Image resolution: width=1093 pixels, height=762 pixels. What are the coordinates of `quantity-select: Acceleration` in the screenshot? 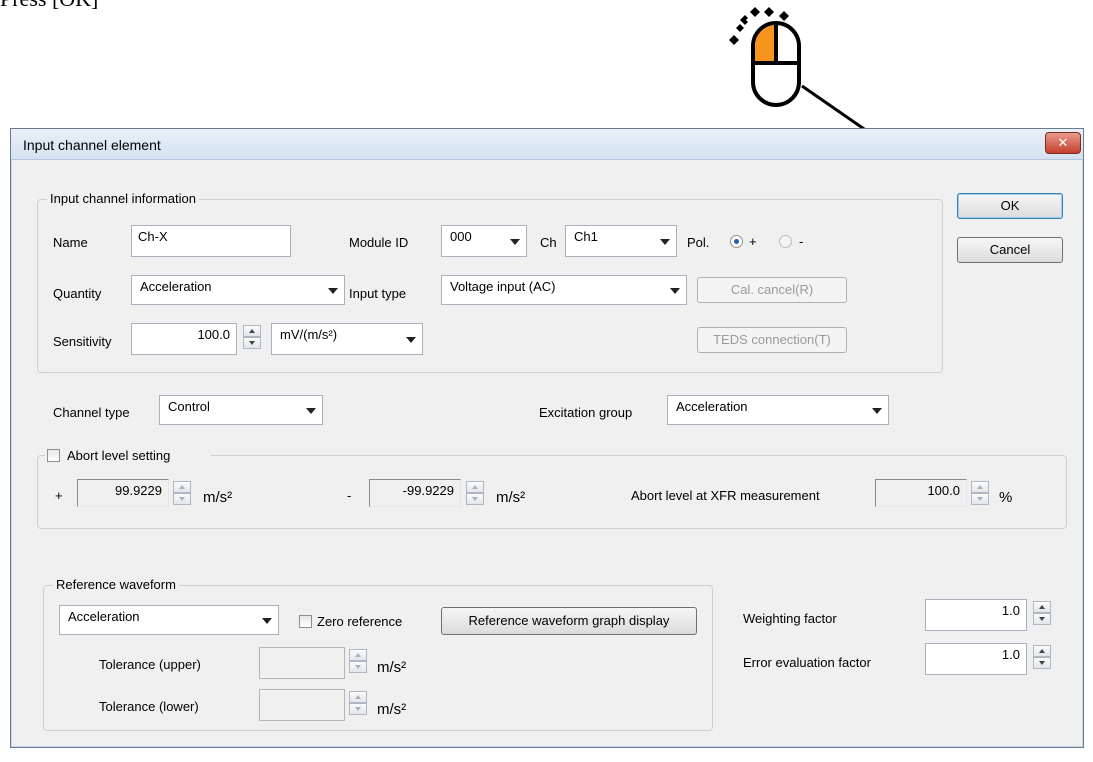 It's located at (238, 290).